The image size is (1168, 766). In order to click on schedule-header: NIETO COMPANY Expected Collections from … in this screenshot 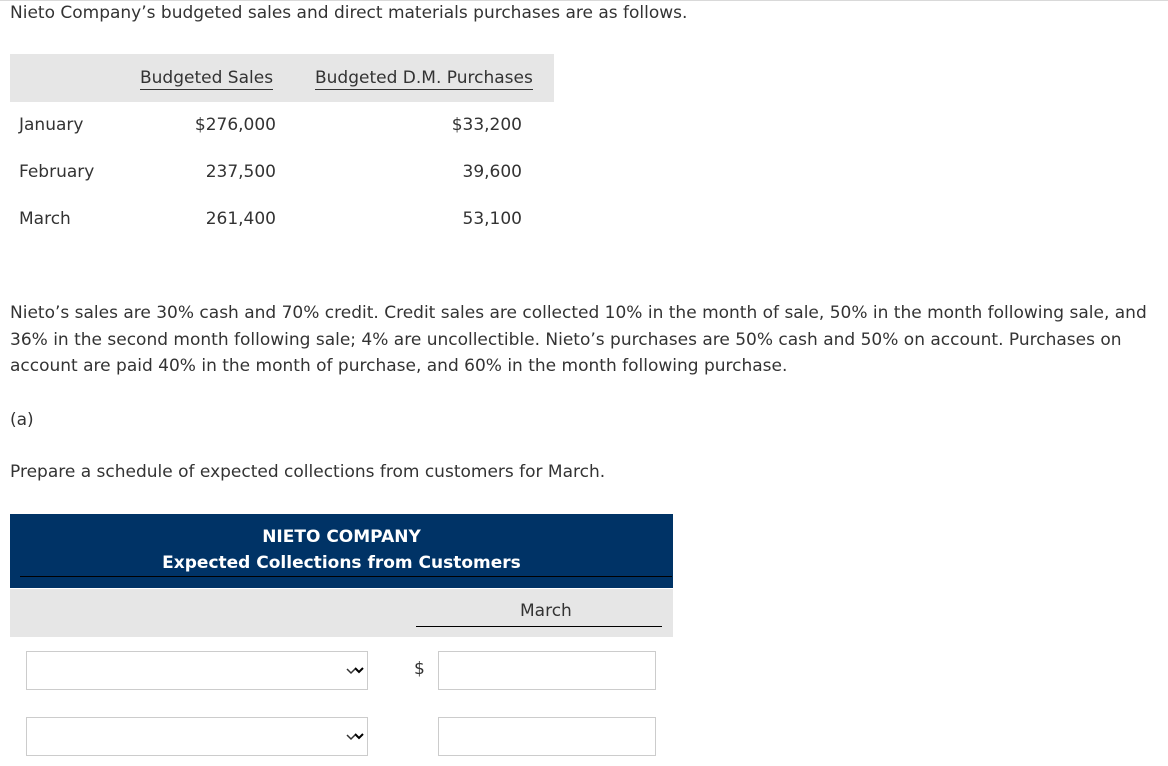, I will do `click(341, 551)`.